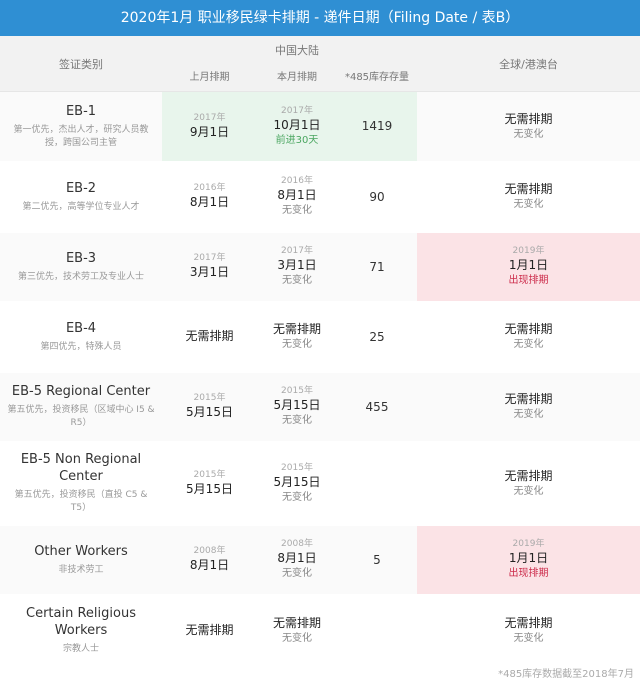 The height and width of the screenshot is (683, 640). I want to click on inventory-cell: 25, so click(377, 337).